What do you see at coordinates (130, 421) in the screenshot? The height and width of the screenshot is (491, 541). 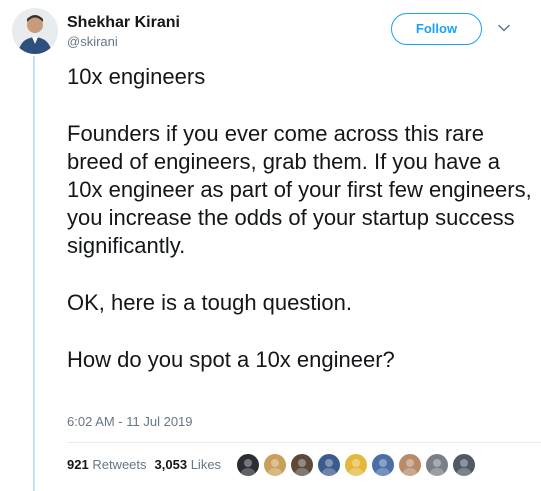 I see `tweet-timestamp: 6:02 AM - 11 Jul 2019` at bounding box center [130, 421].